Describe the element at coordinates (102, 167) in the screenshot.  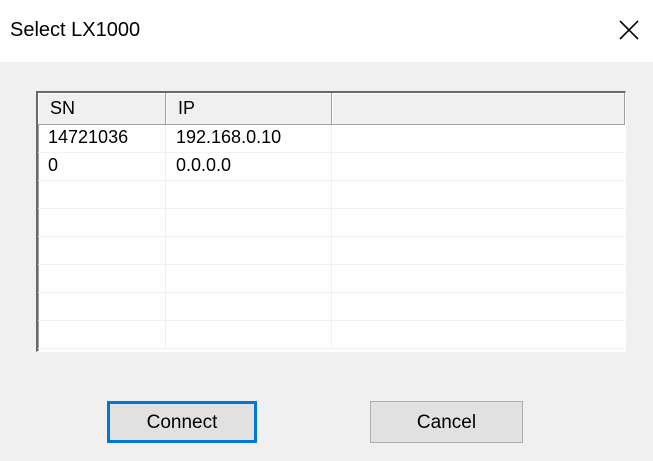
I see `sn-cell: 0` at that location.